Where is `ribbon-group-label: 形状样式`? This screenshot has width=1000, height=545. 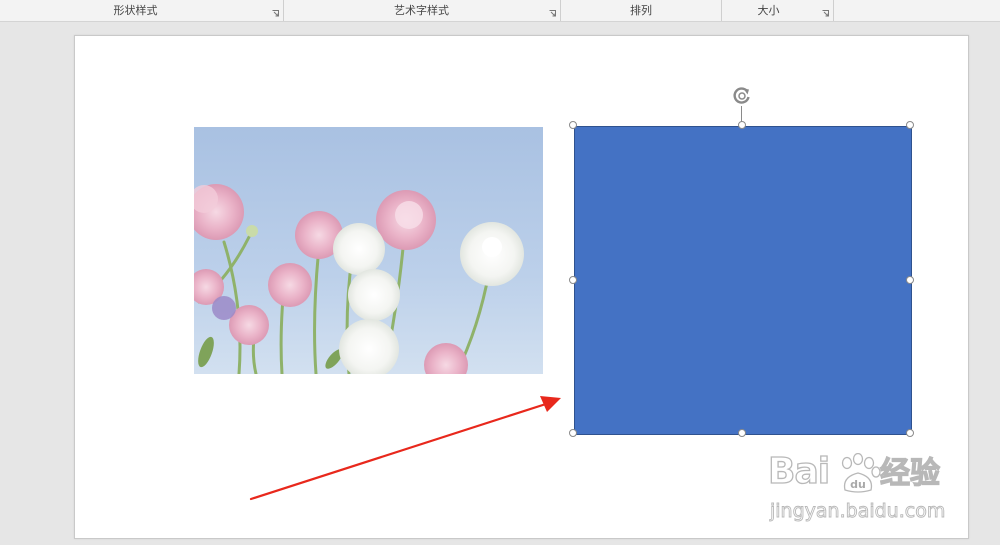
ribbon-group-label: 形状样式 is located at coordinates (135, 10).